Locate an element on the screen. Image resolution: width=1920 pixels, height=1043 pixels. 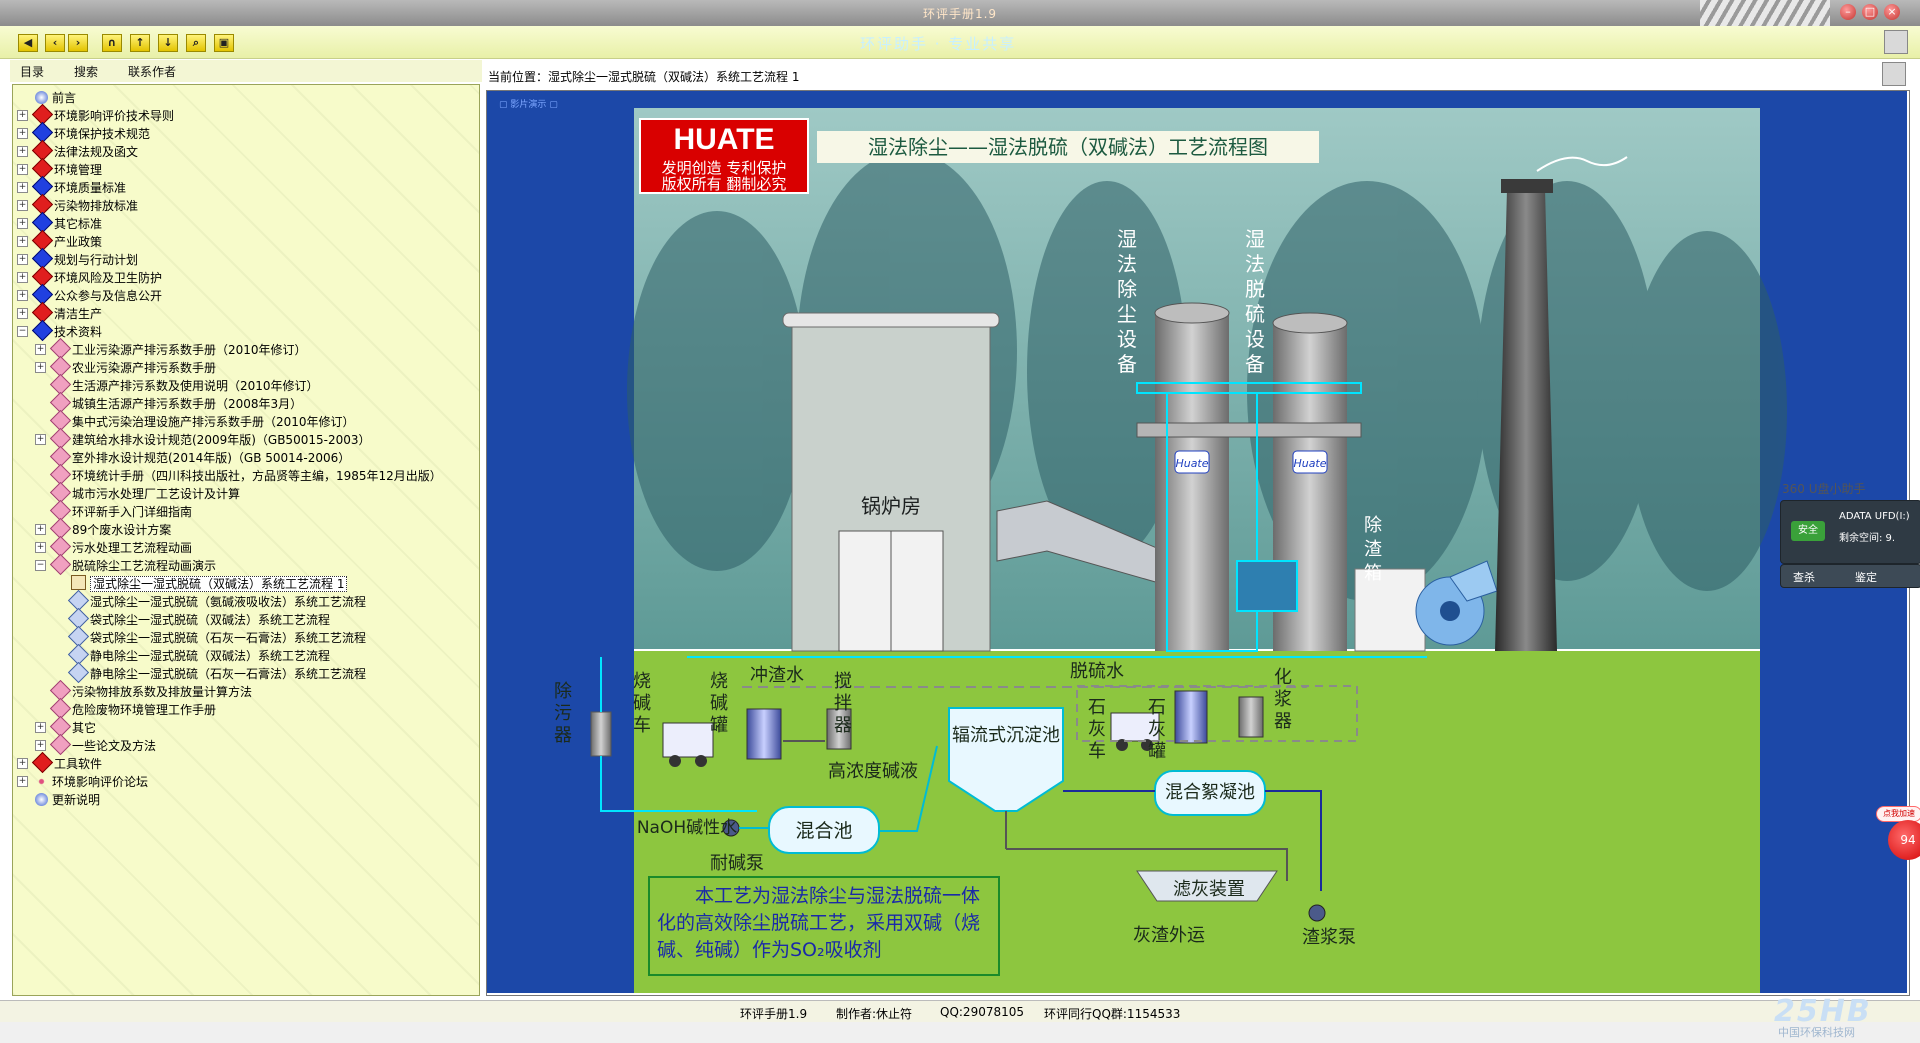
tree-item: + 法律法规及函文 is located at coordinates (77, 150).